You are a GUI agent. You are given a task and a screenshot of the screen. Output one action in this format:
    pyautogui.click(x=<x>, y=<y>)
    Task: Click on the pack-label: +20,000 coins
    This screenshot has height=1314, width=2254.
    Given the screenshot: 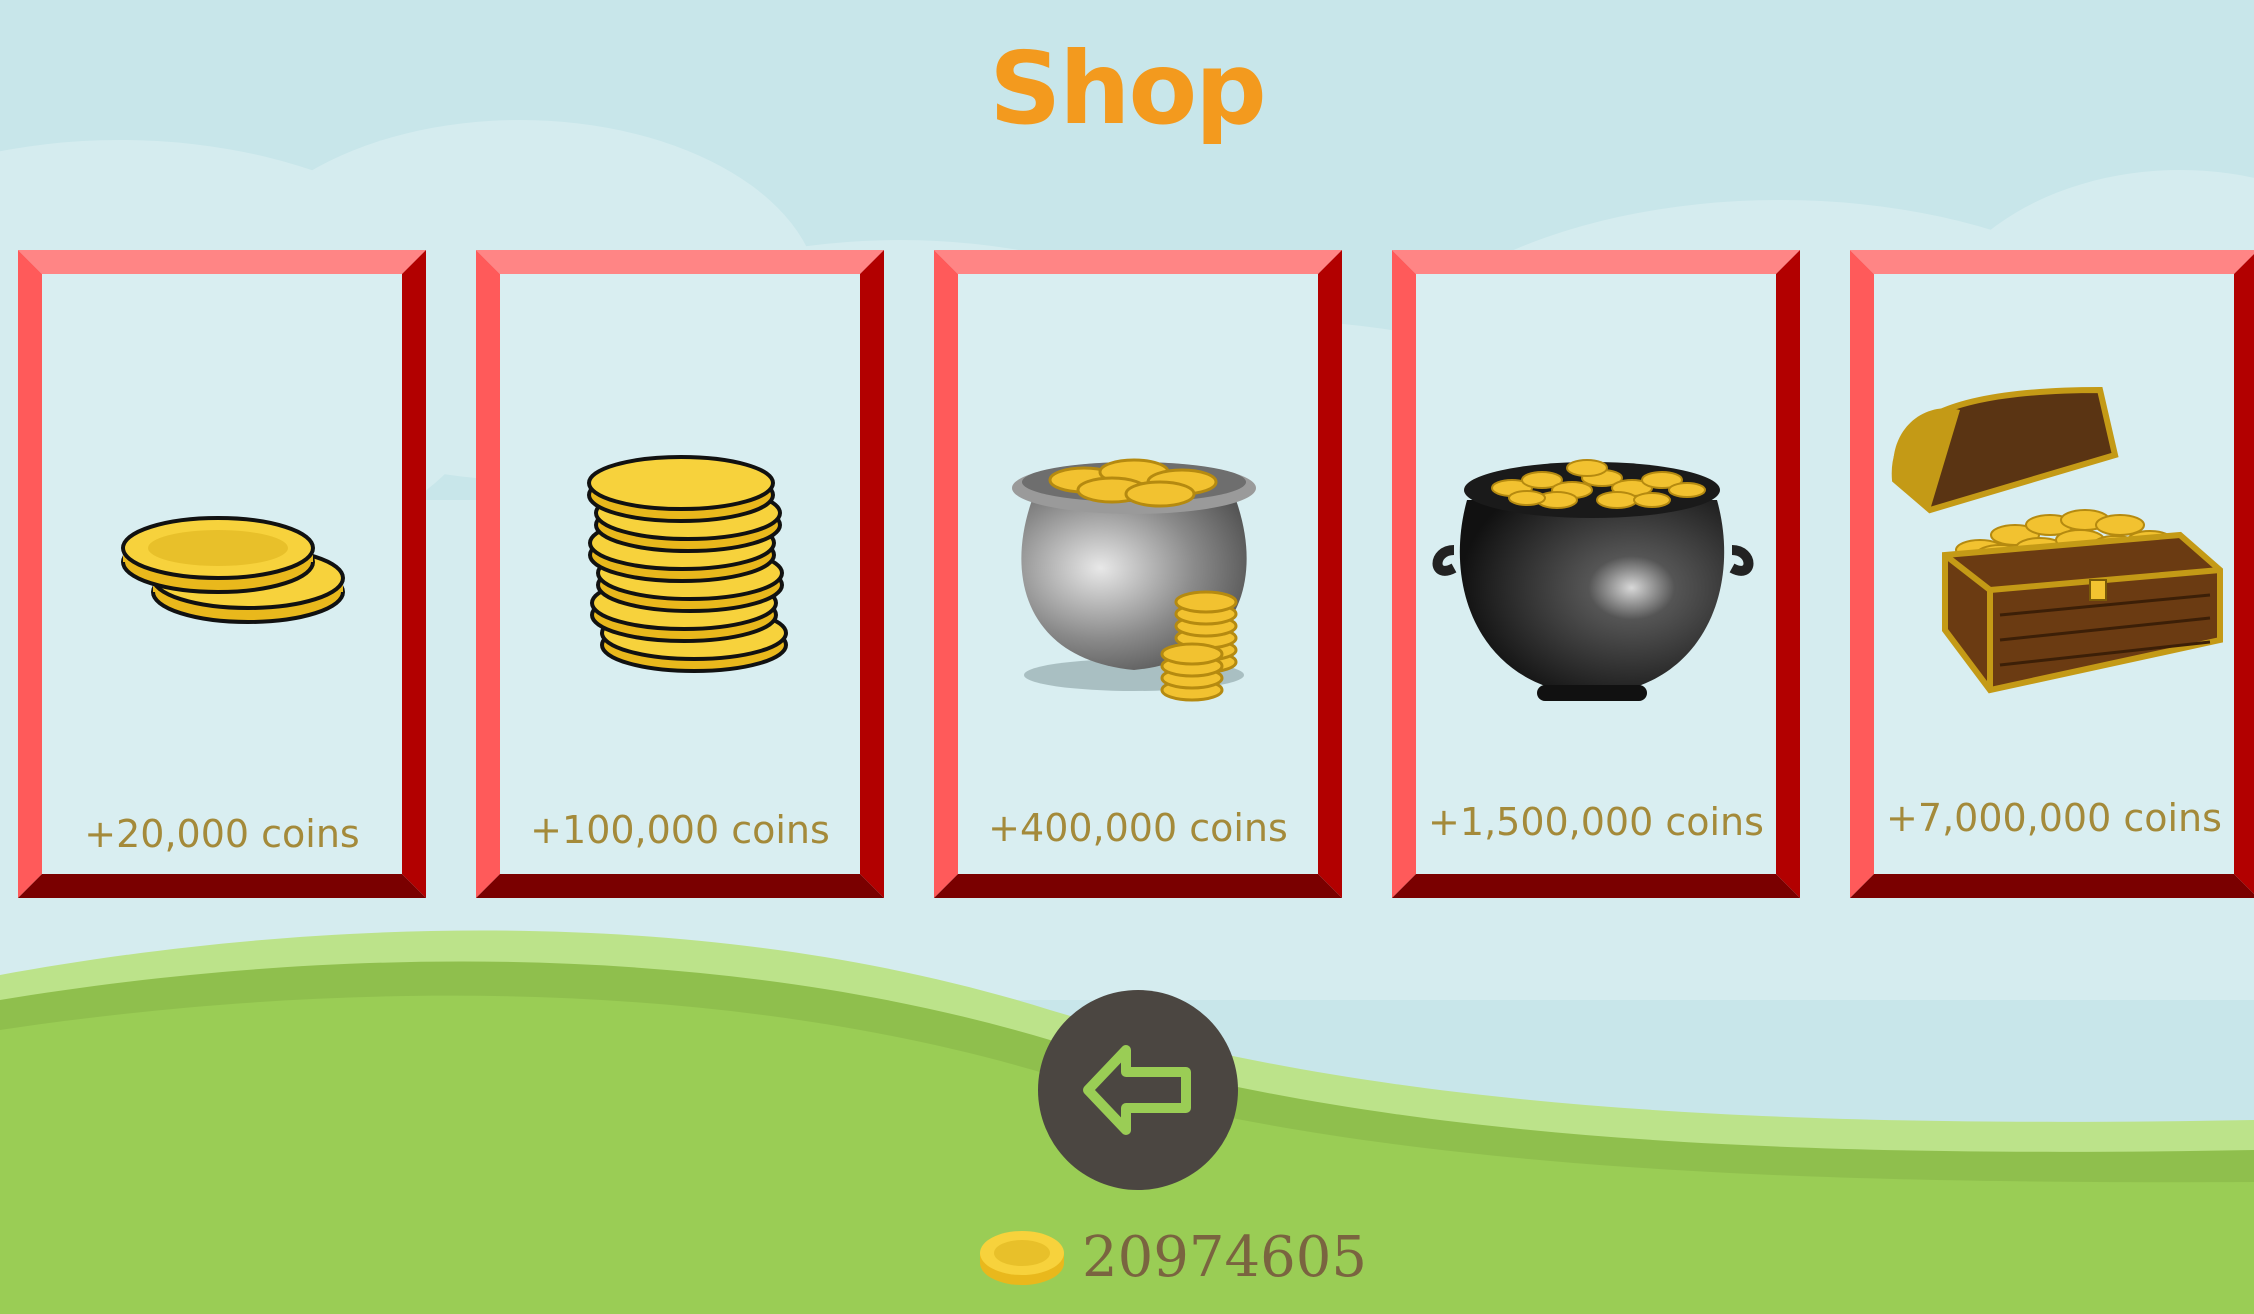 What is the action you would take?
    pyautogui.click(x=222, y=834)
    